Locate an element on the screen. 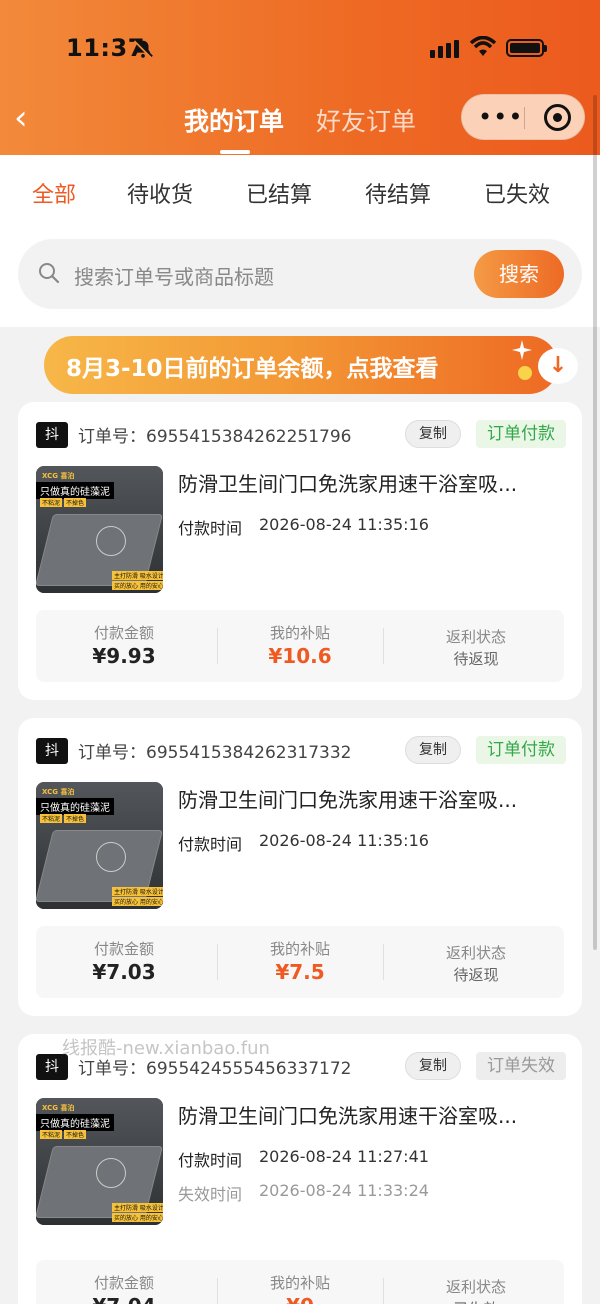  sparkle-icon is located at coordinates (522, 350).